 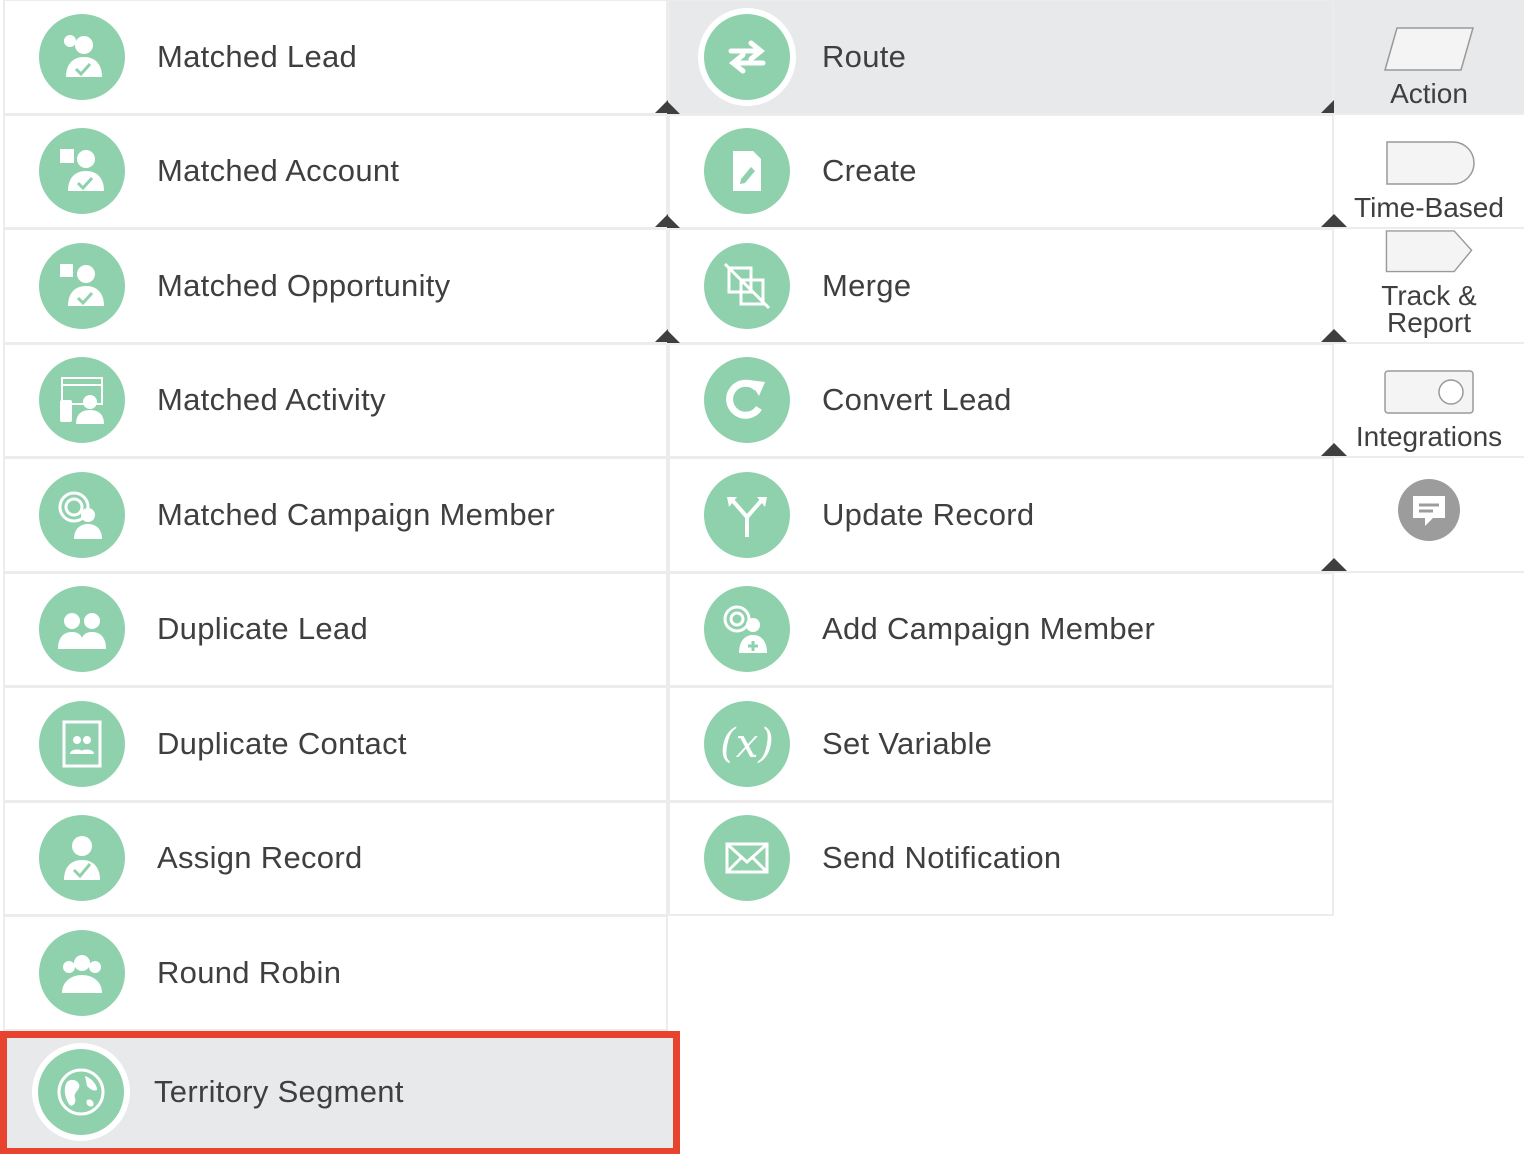 What do you see at coordinates (82, 171) in the screenshot?
I see `building-person-icon` at bounding box center [82, 171].